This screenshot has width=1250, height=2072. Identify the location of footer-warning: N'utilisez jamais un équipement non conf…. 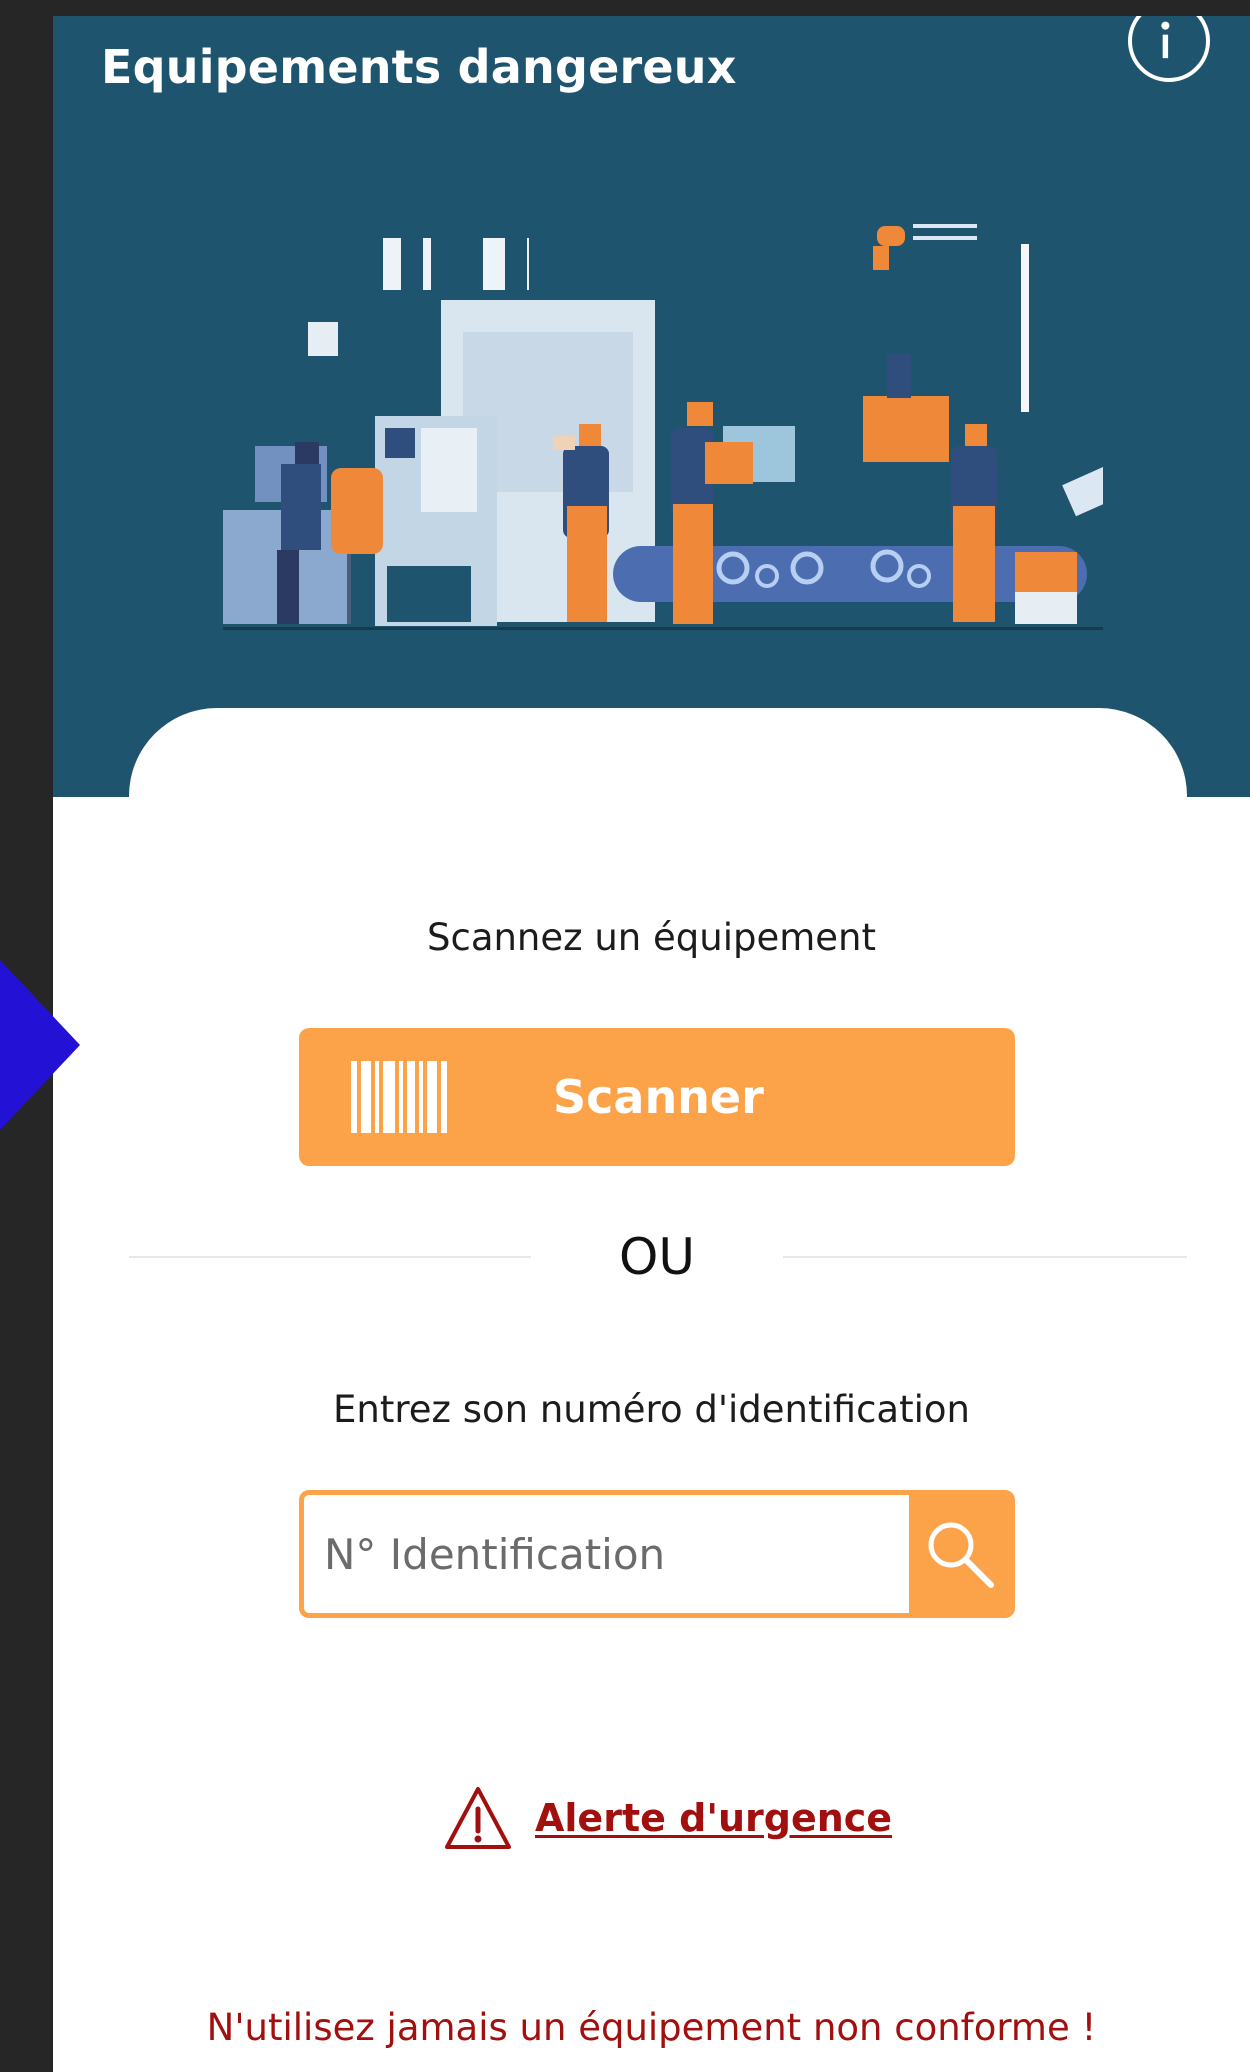
(651, 2027).